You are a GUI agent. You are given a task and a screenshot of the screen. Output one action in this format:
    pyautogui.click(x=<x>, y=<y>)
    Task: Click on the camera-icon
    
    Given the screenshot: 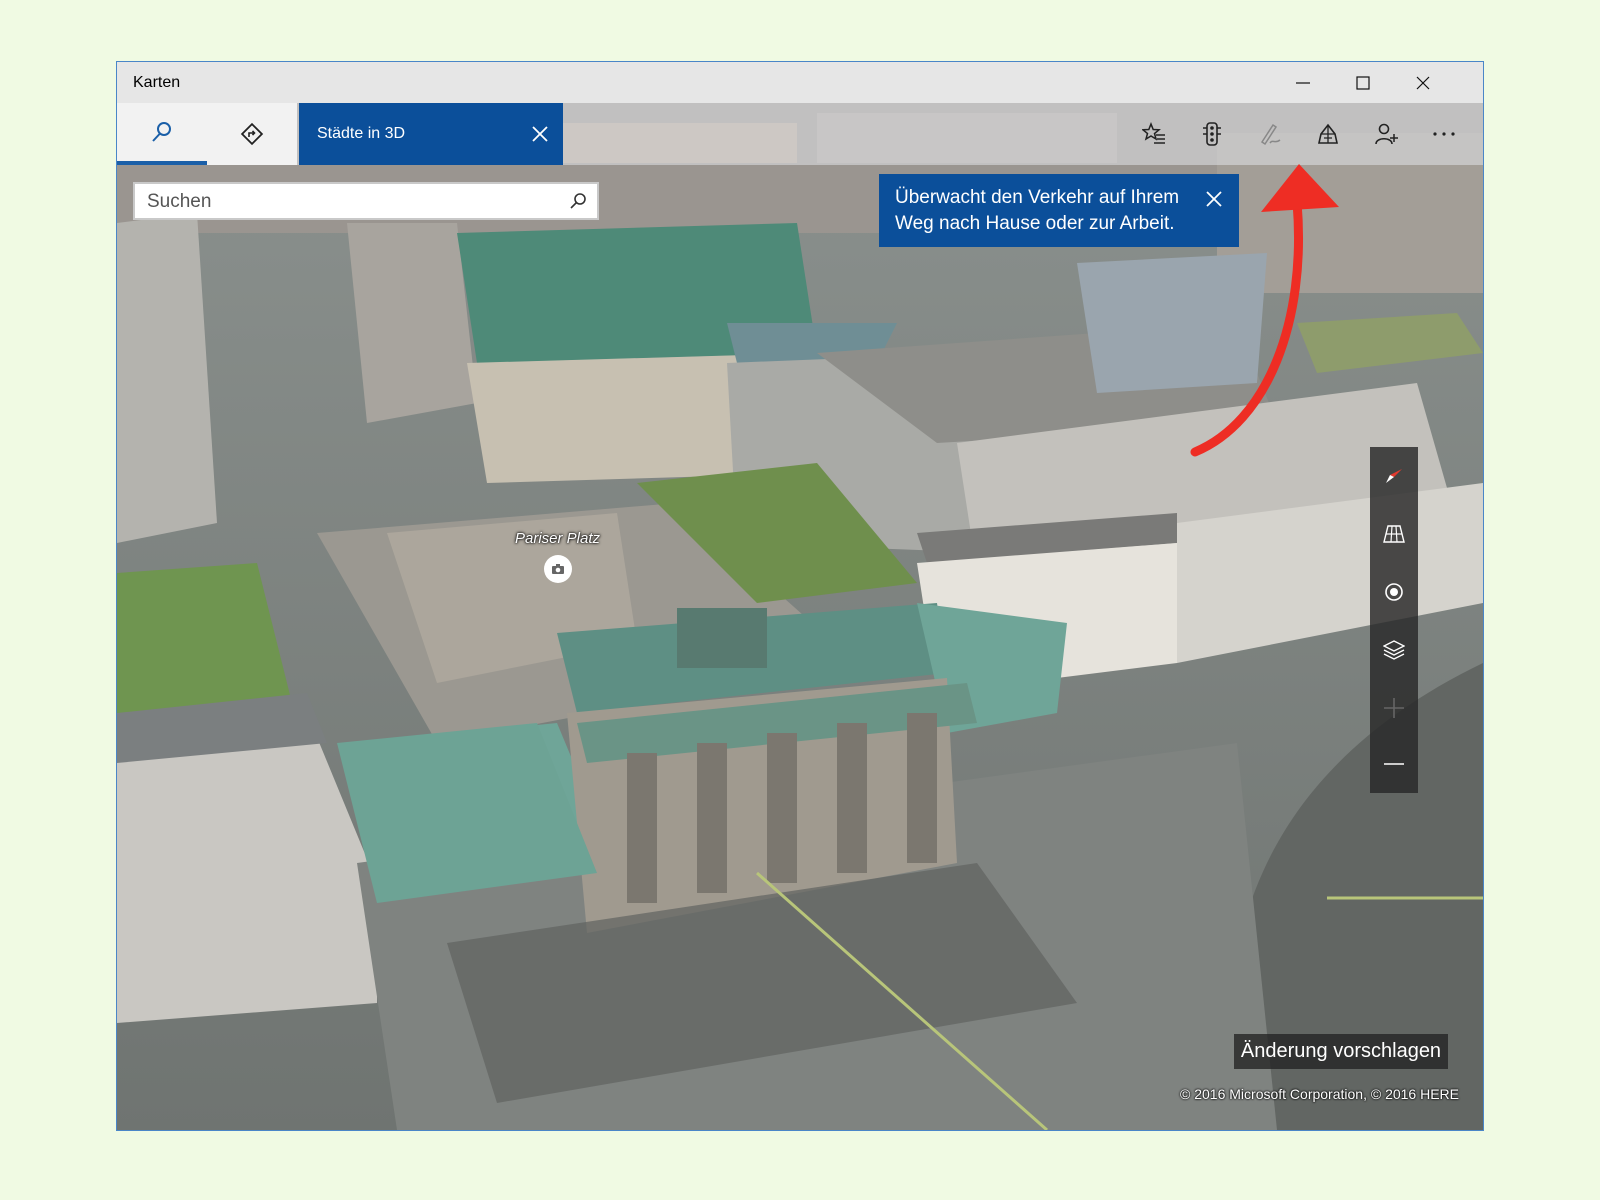 What is the action you would take?
    pyautogui.click(x=557, y=569)
    